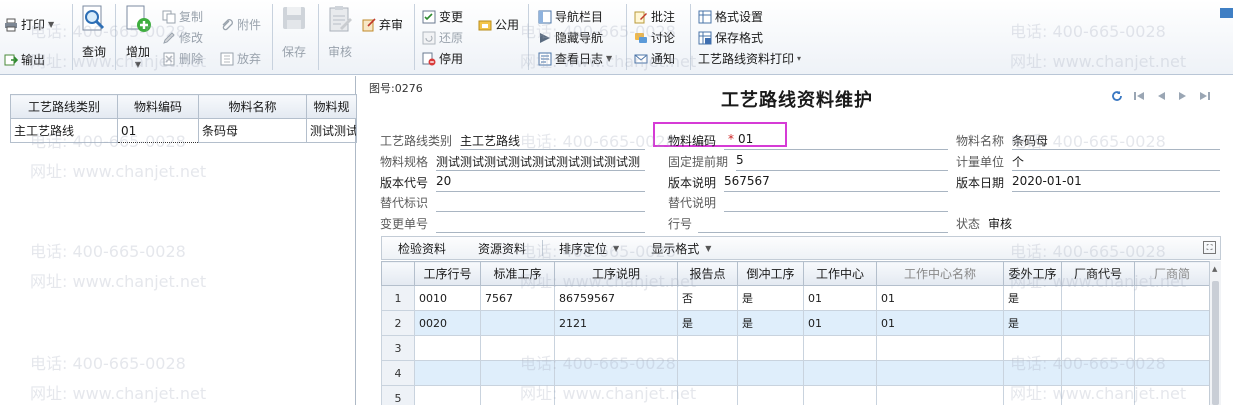 The height and width of the screenshot is (405, 1233). What do you see at coordinates (29, 25) in the screenshot?
I see `print-button: 打印 ▼` at bounding box center [29, 25].